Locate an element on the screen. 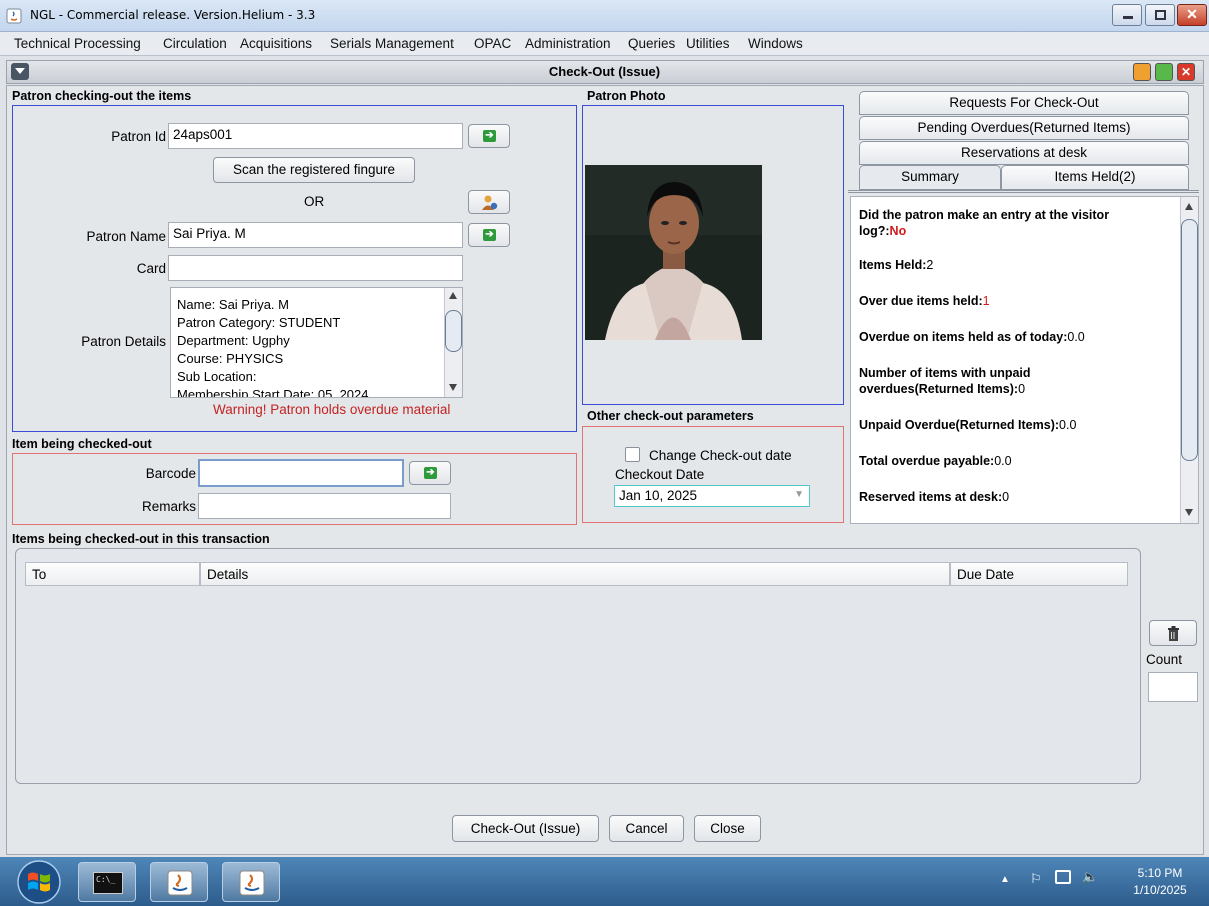 This screenshot has height=906, width=1209. column-header-details: Details is located at coordinates (575, 574).